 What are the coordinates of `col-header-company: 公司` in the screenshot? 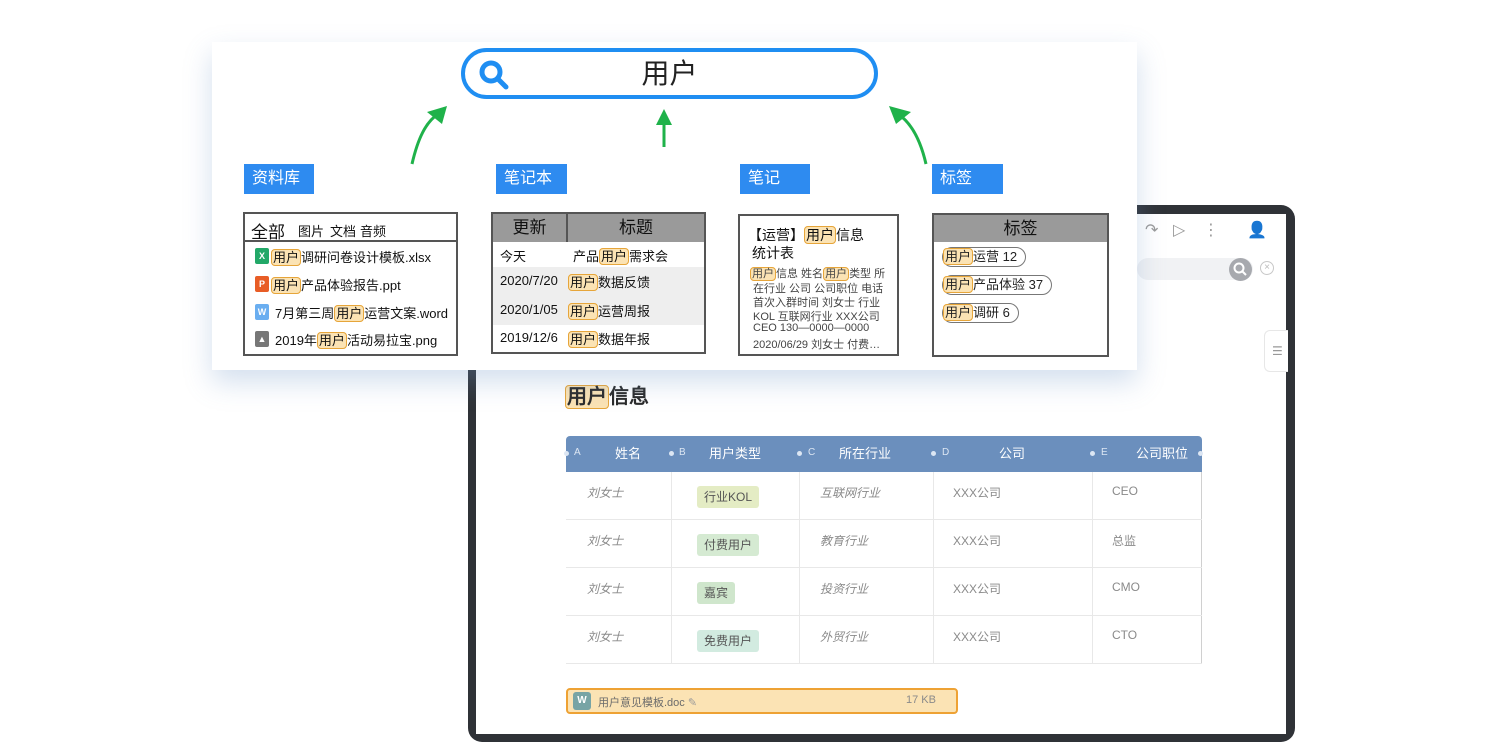 It's located at (1012, 454).